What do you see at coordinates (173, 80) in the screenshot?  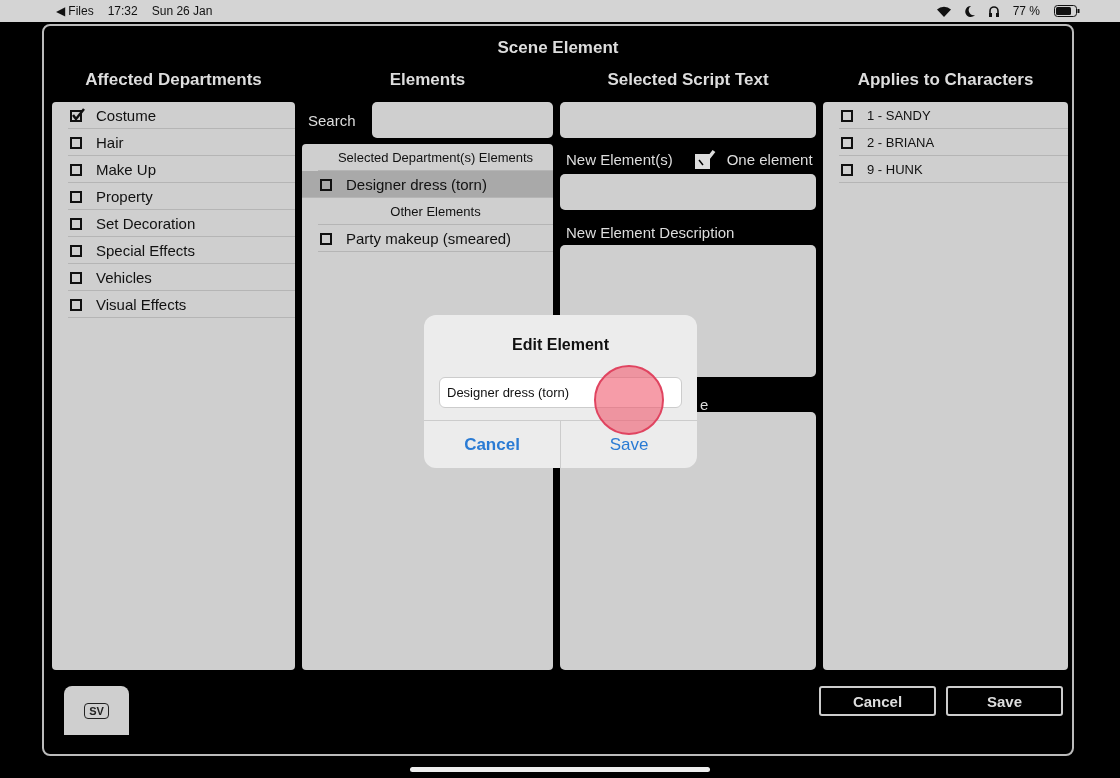 I see `column-heading: Affected Departments` at bounding box center [173, 80].